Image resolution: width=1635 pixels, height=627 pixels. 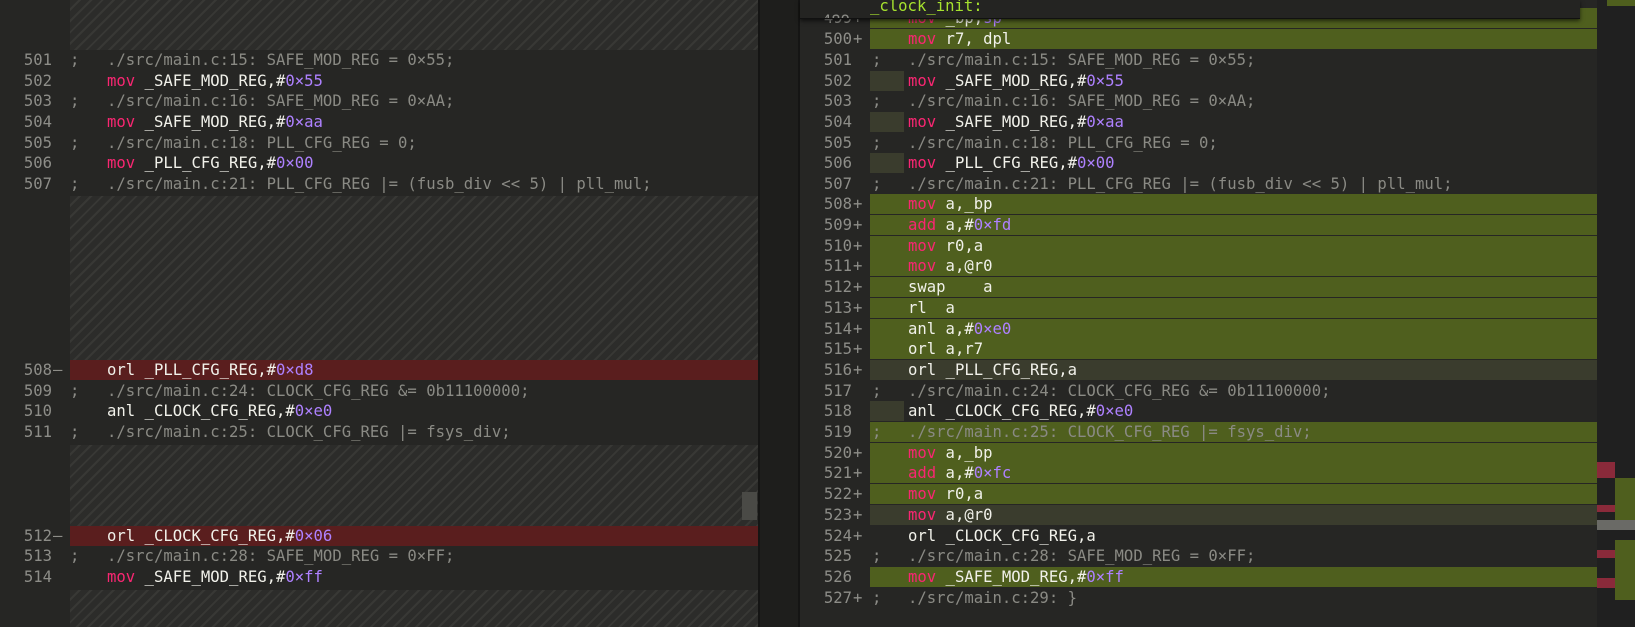 I want to click on code-text: rl a, so click(x=1252, y=309).